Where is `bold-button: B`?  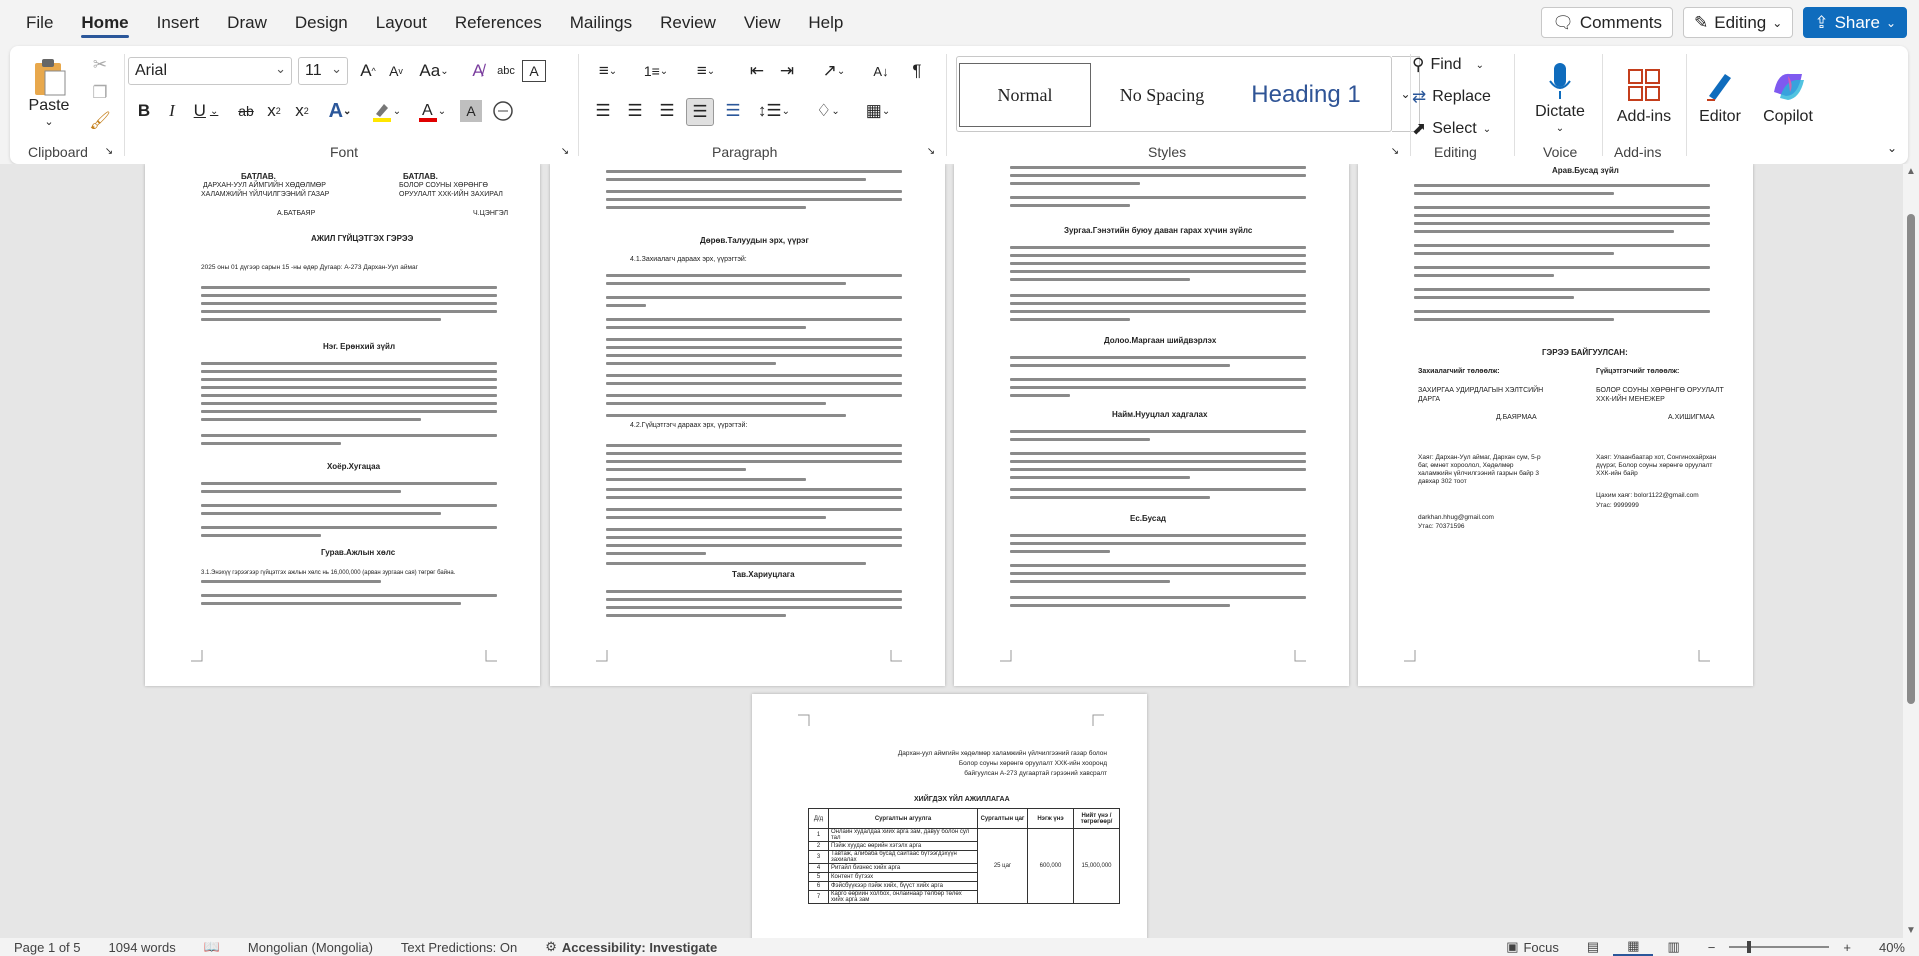
bold-button: B is located at coordinates (144, 111).